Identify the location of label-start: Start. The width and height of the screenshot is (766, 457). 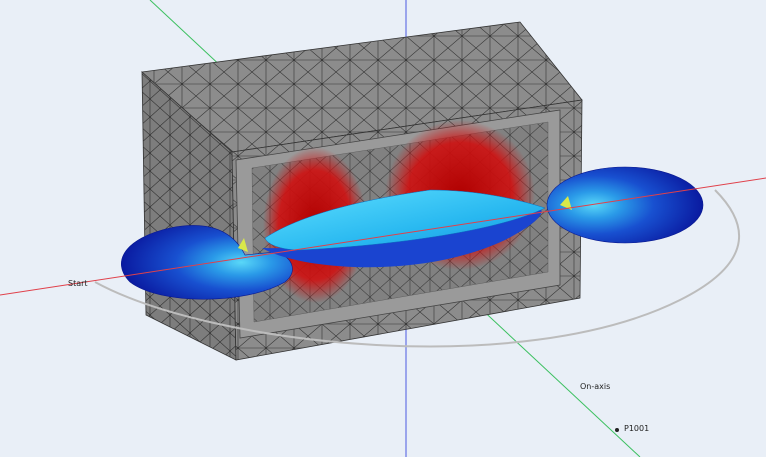
(78, 283).